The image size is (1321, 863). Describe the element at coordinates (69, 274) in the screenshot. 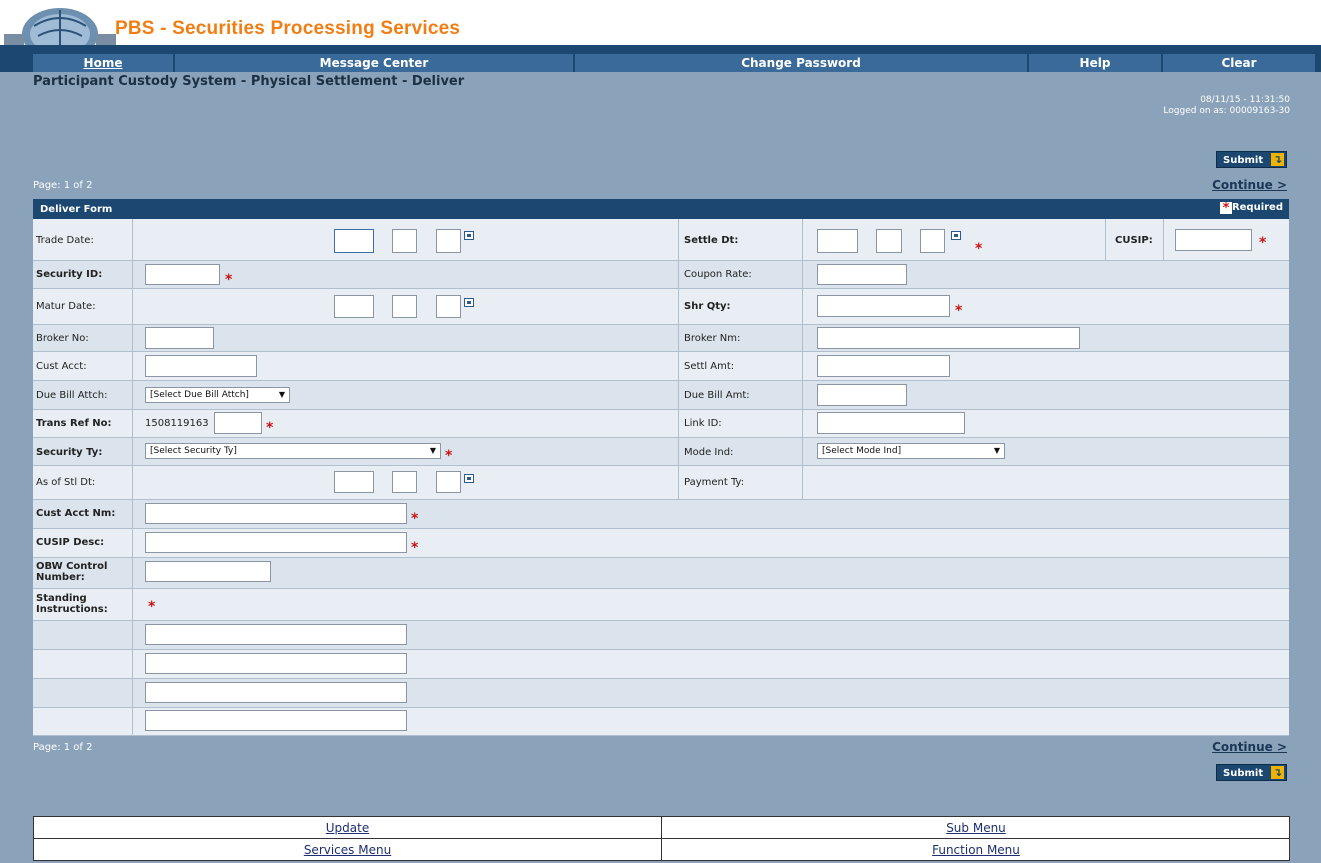

I see `security-id-label: Security ID:` at that location.